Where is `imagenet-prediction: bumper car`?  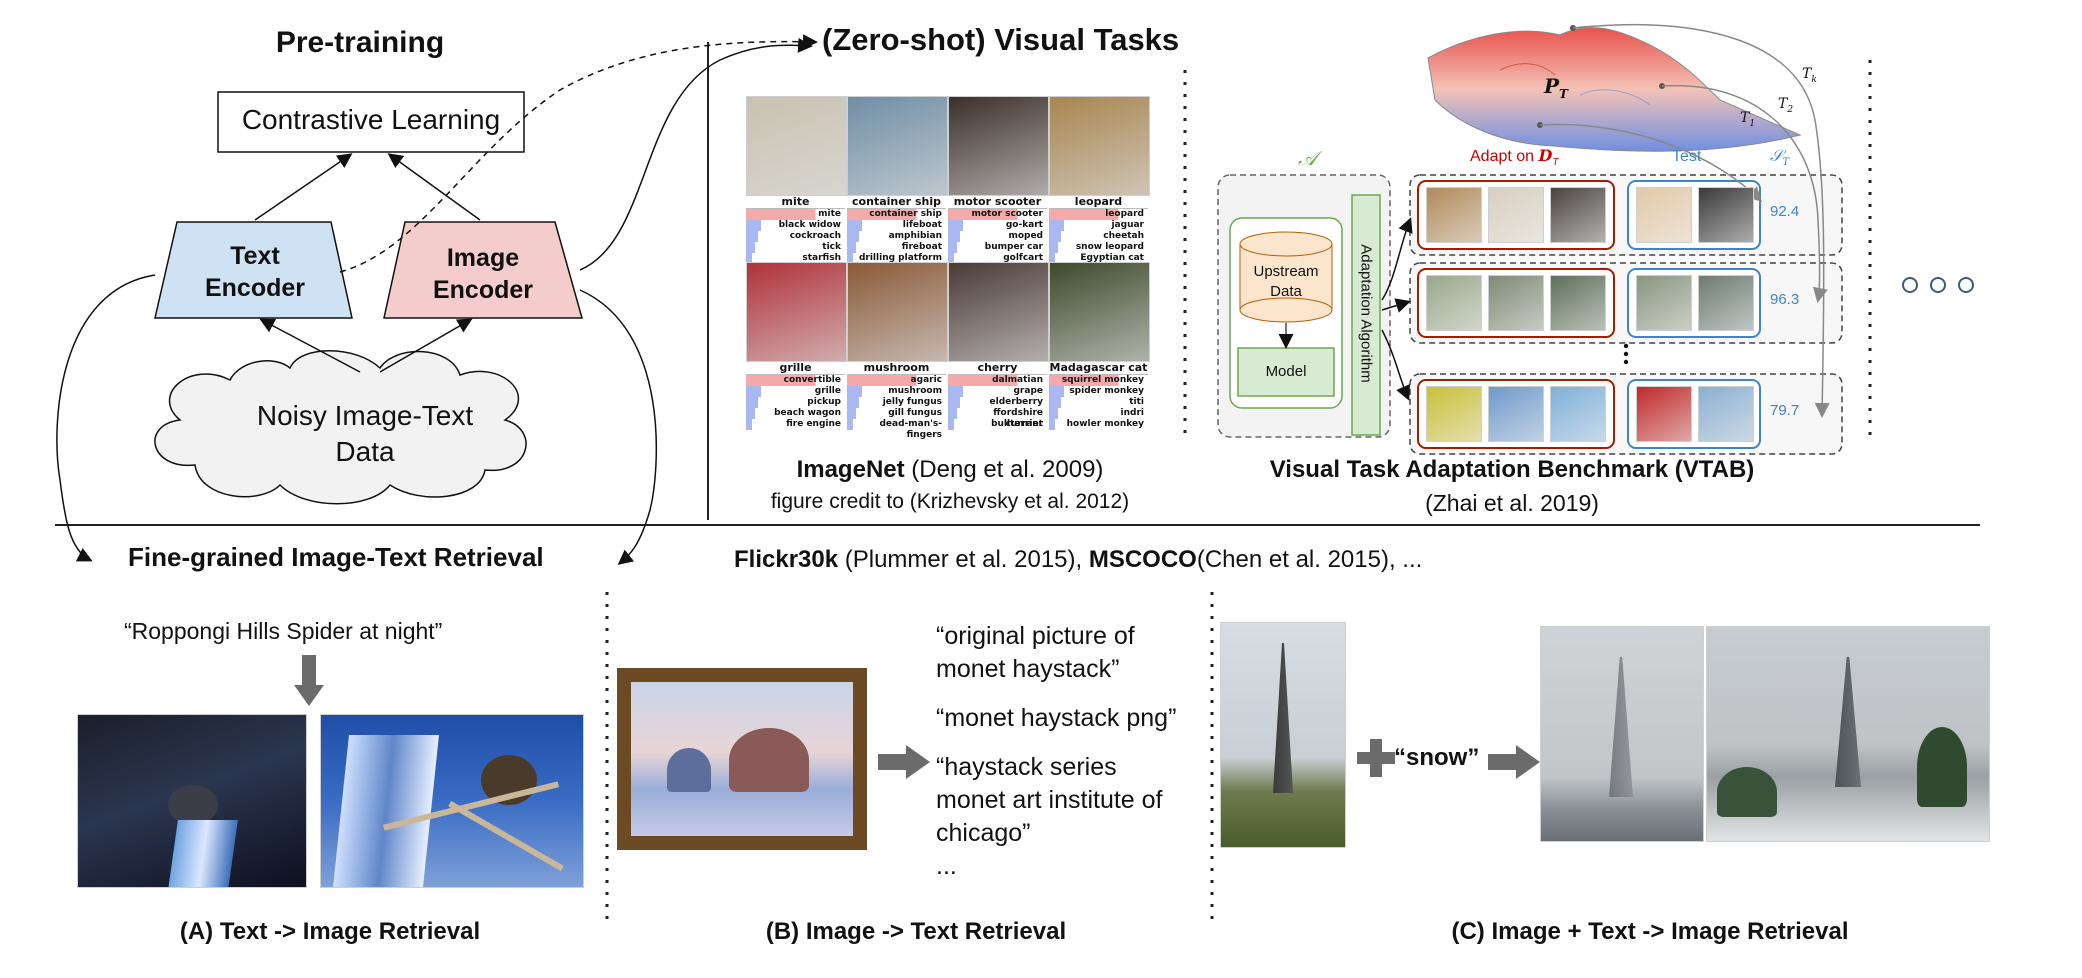
imagenet-prediction: bumper car is located at coordinates (997, 247).